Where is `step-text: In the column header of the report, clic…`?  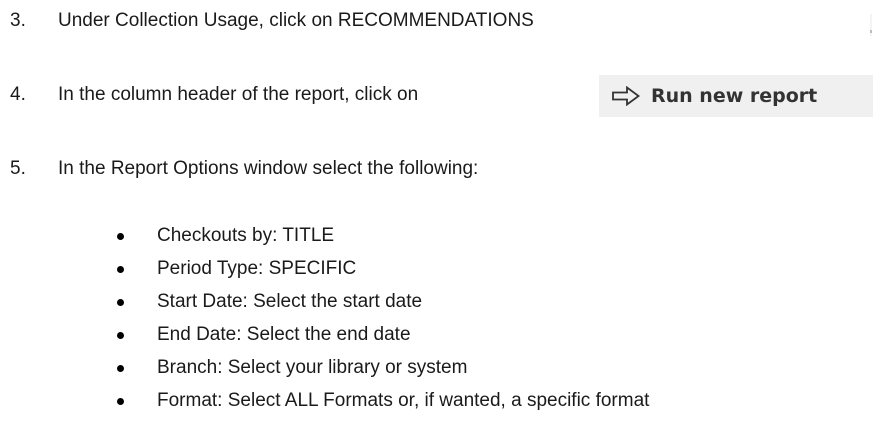 step-text: In the column header of the report, clic… is located at coordinates (238, 94).